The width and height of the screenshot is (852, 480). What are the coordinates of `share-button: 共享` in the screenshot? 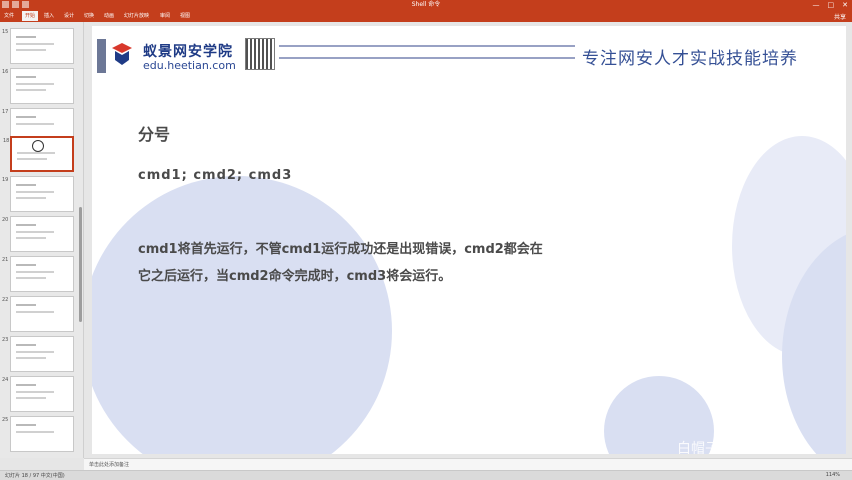 It's located at (840, 16).